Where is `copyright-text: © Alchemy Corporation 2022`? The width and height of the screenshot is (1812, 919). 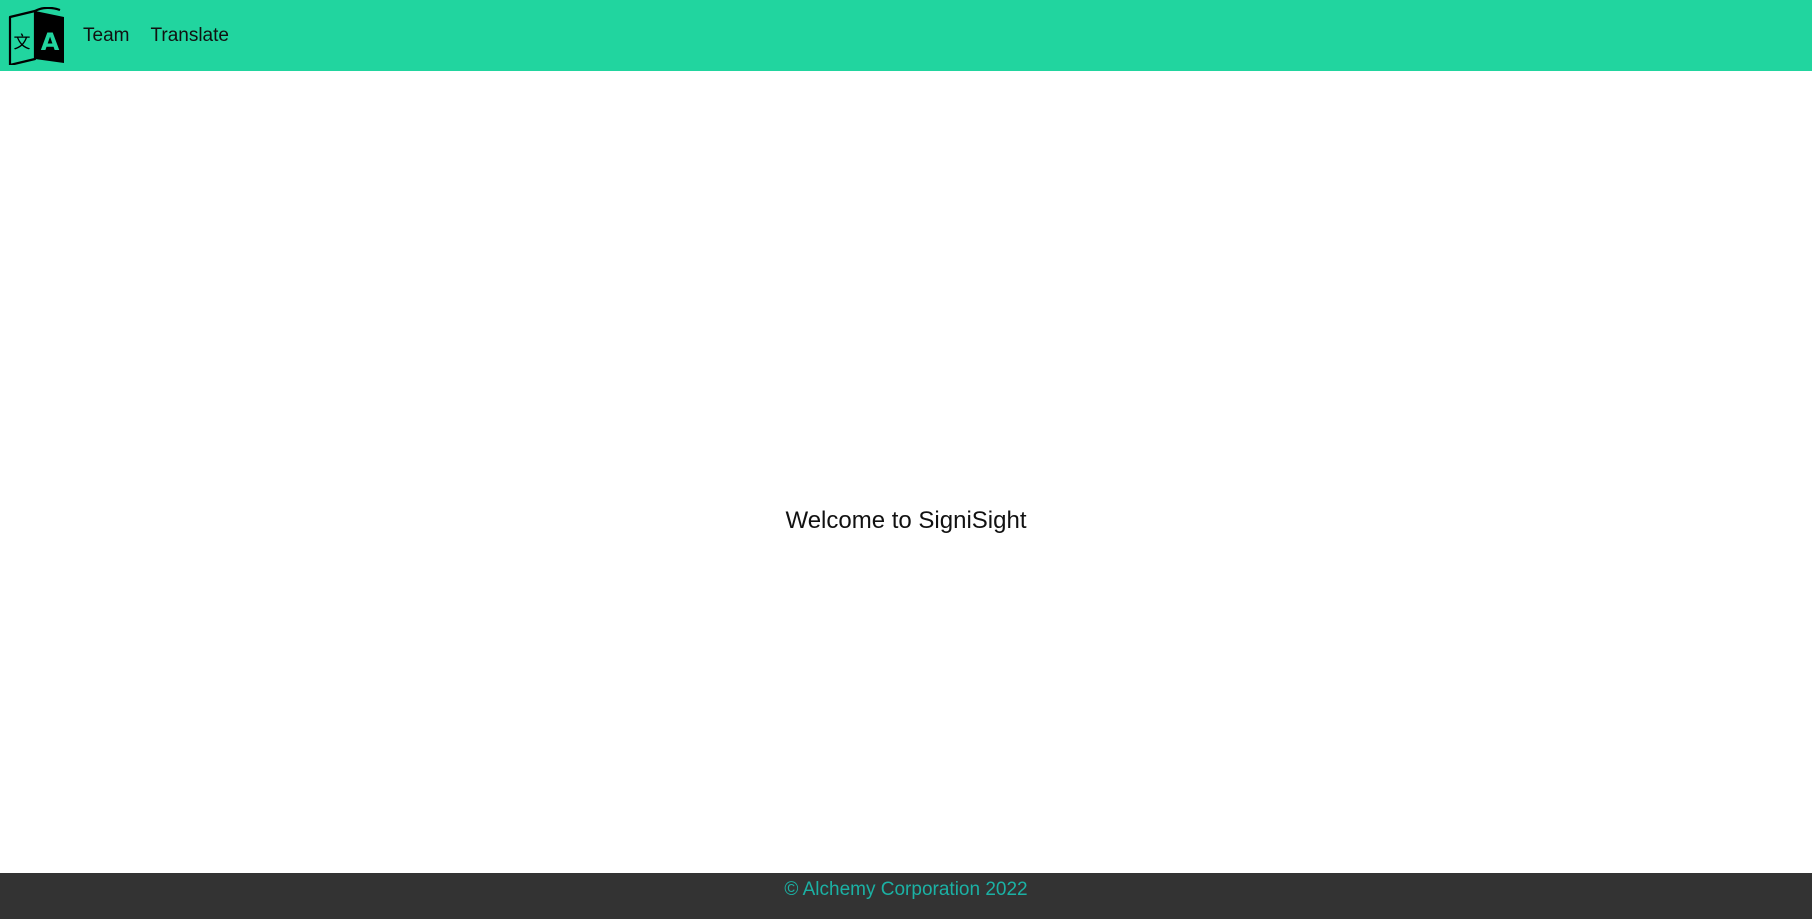 copyright-text: © Alchemy Corporation 2022 is located at coordinates (906, 889).